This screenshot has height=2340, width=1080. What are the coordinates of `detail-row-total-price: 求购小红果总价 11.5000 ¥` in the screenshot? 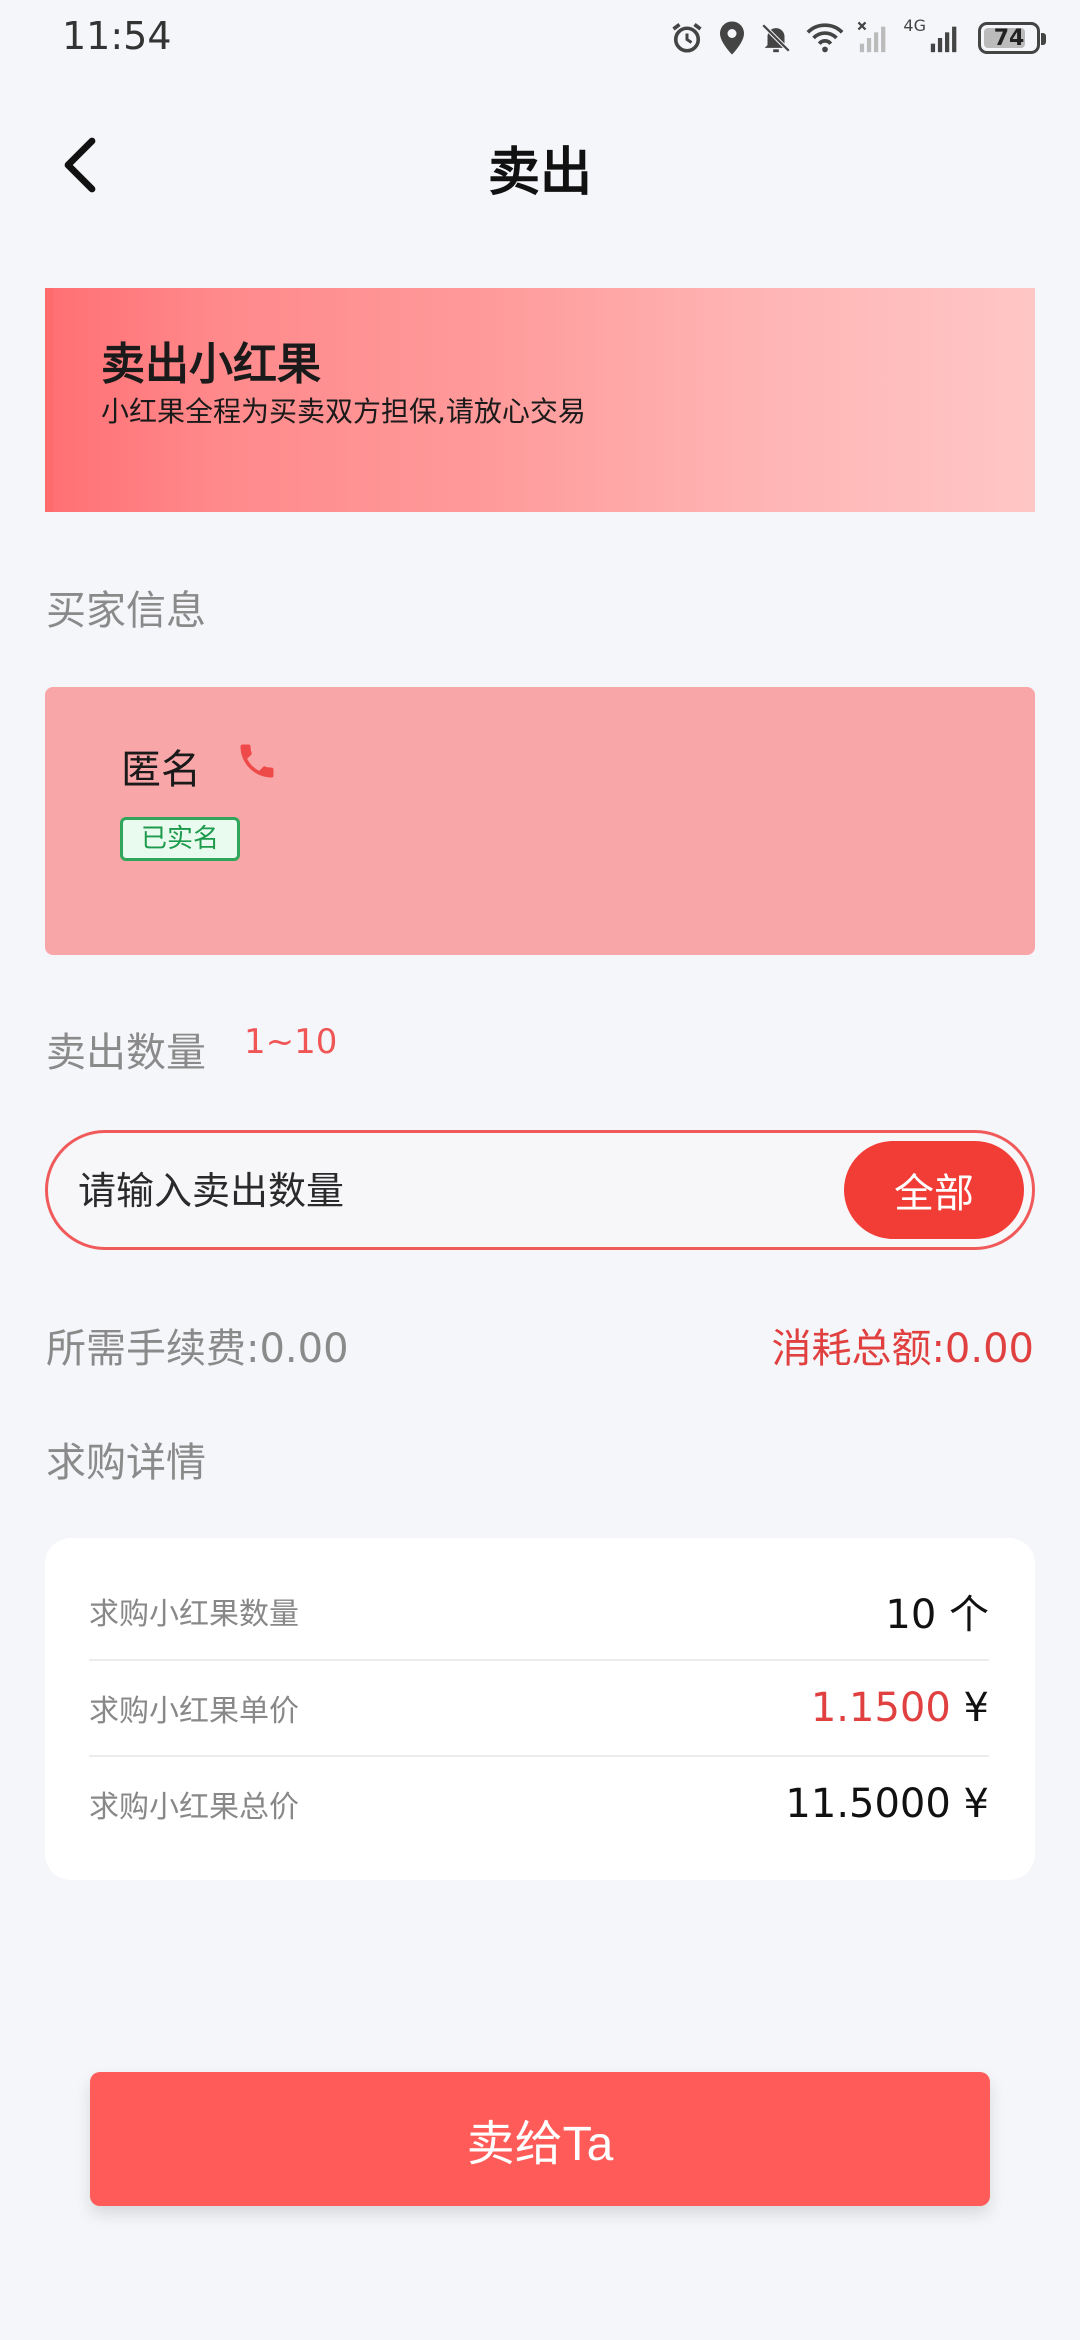 It's located at (539, 1803).